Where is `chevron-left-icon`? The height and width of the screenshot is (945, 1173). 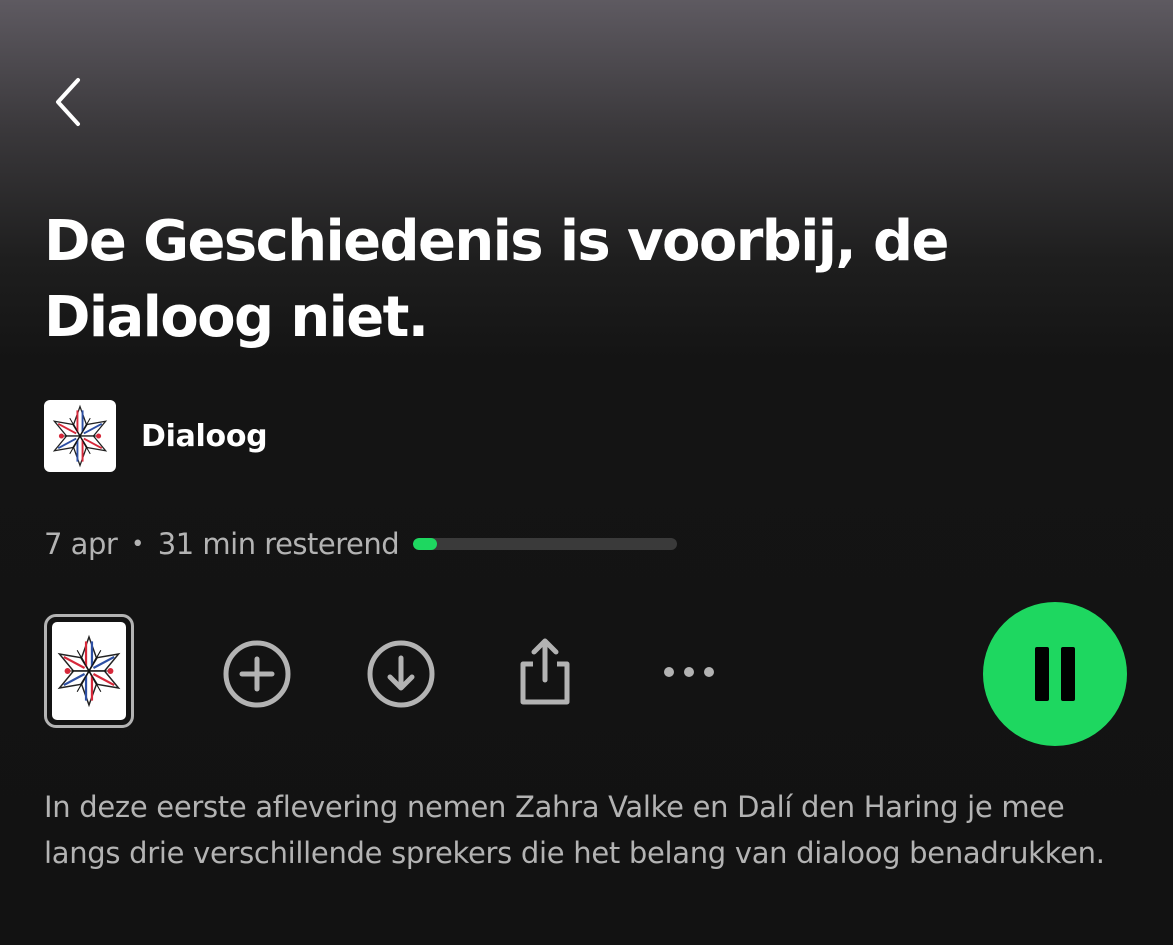
chevron-left-icon is located at coordinates (68, 104).